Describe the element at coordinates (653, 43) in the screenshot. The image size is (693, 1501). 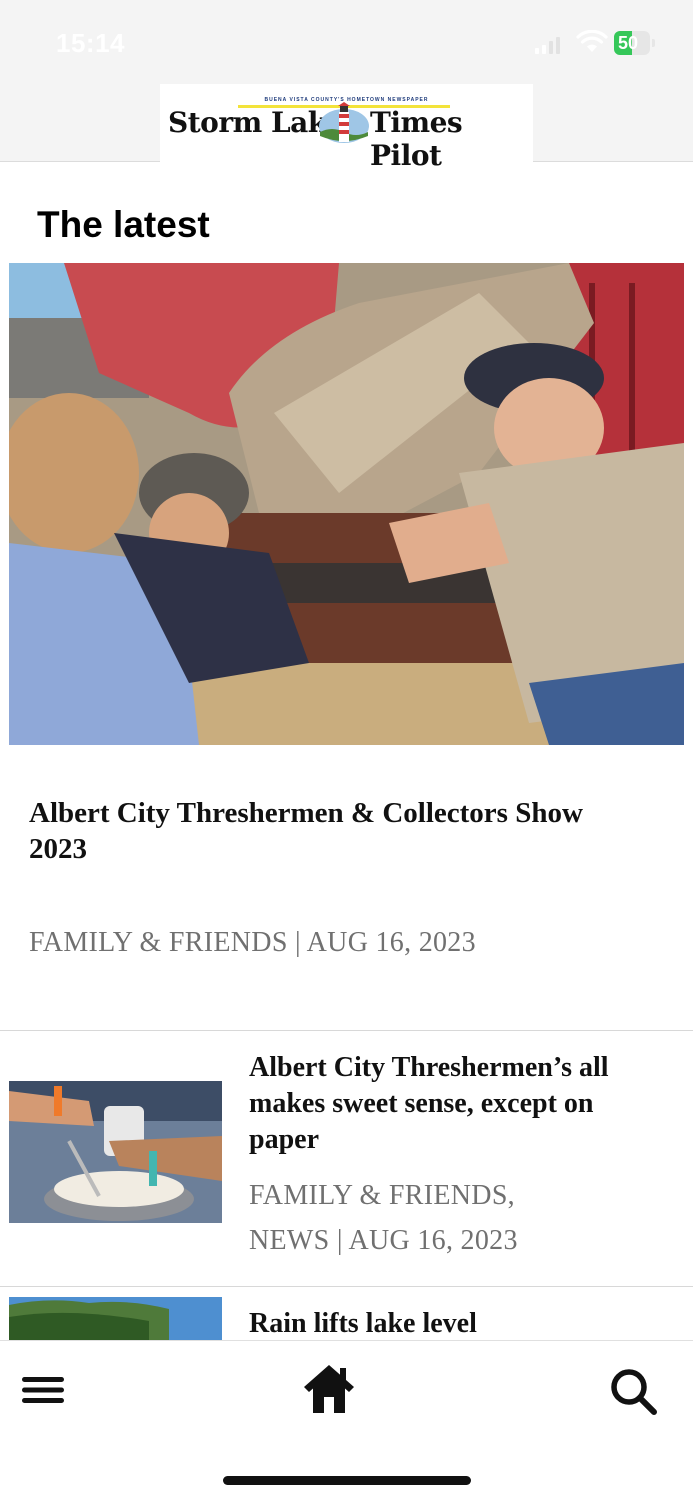
I see `battery-cap` at that location.